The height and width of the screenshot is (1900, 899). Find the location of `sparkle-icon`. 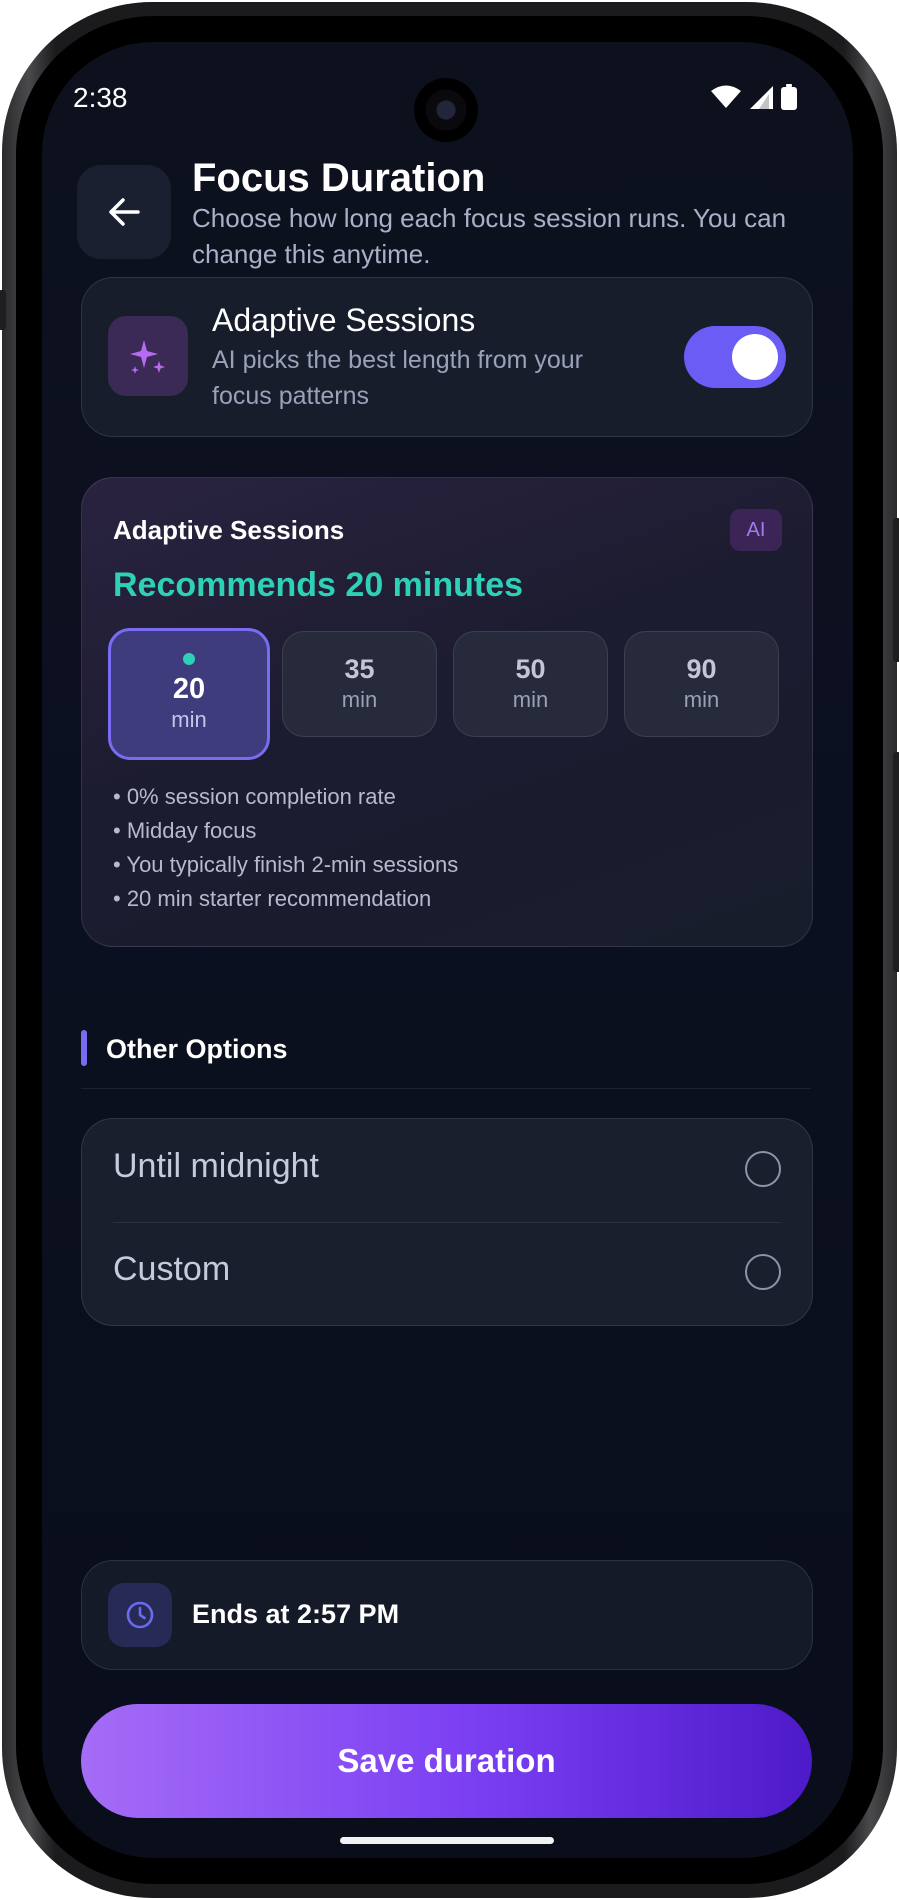

sparkle-icon is located at coordinates (147, 357).